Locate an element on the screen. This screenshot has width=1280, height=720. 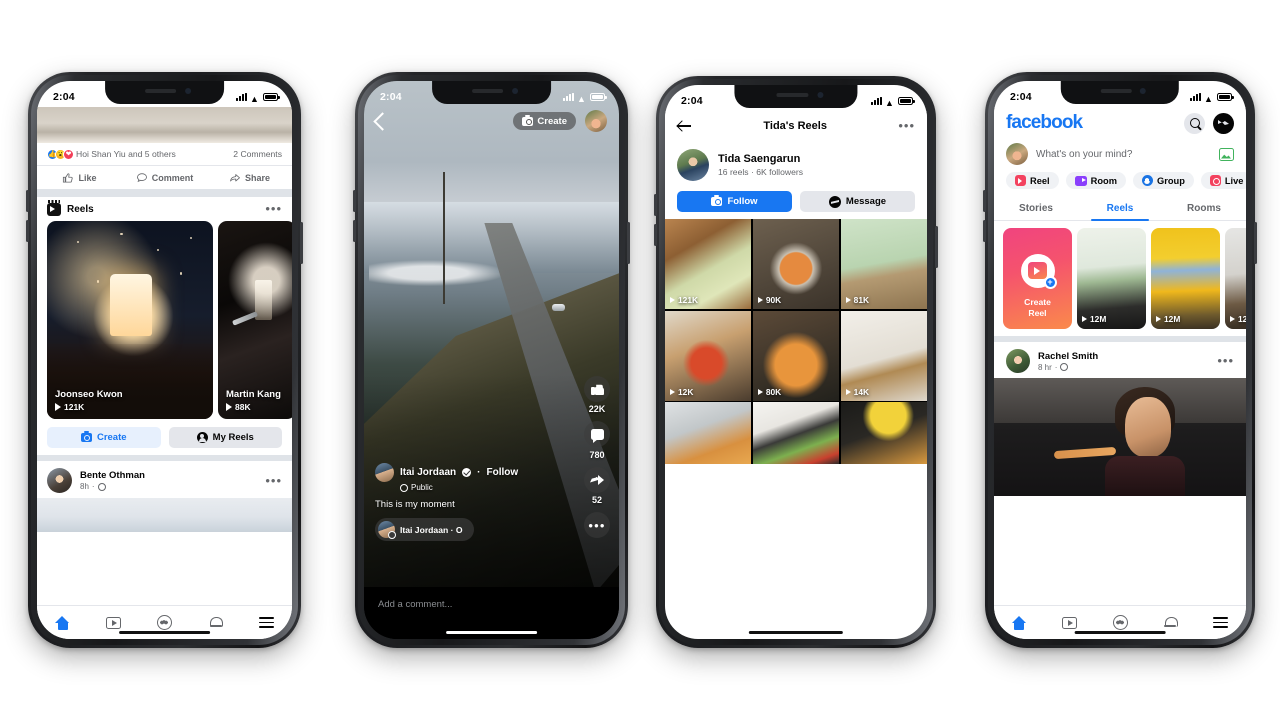
chip-group: Group is located at coordinates (1163, 180).